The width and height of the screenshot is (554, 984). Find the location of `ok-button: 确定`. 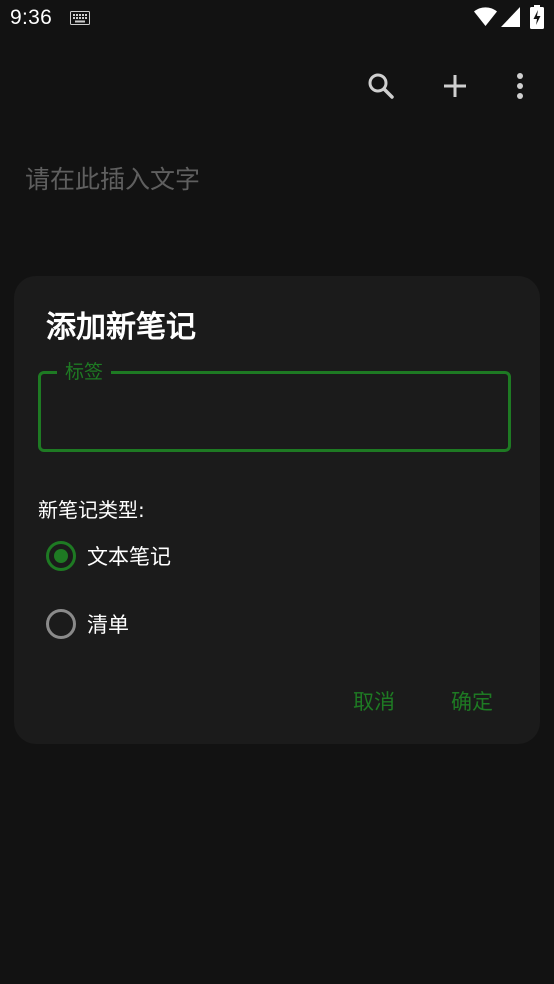

ok-button: 确定 is located at coordinates (472, 701).